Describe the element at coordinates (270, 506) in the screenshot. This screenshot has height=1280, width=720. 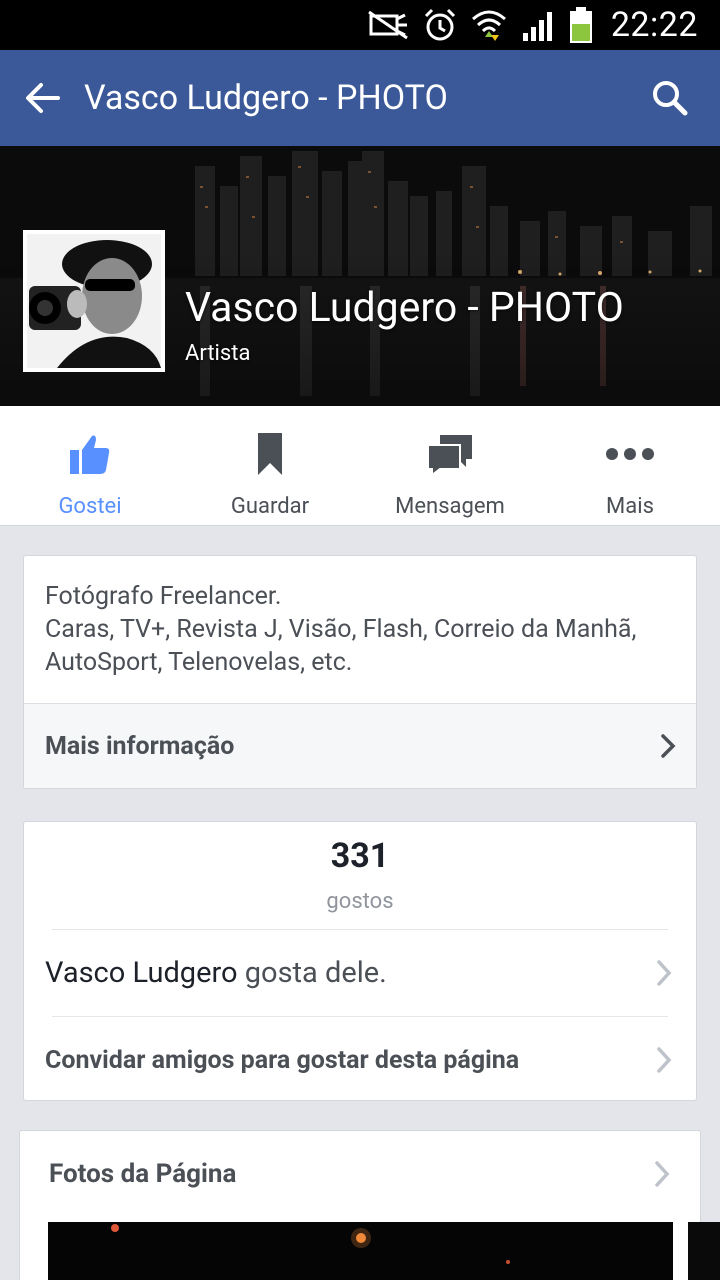
I see `save-label: Guardar` at that location.